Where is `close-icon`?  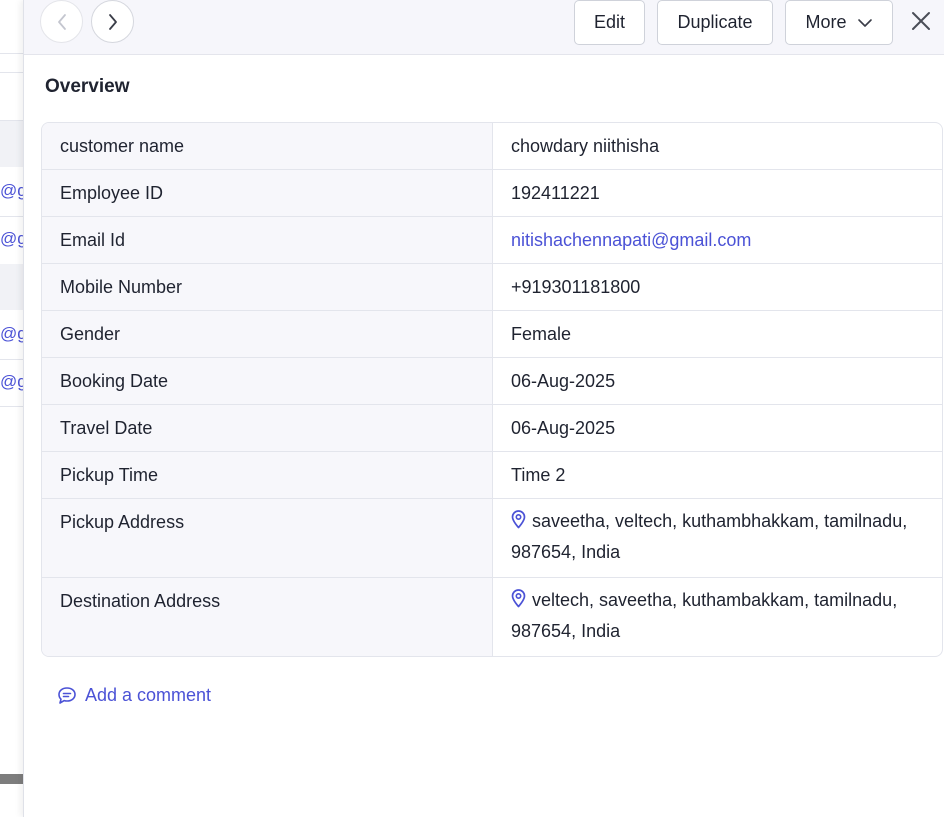 close-icon is located at coordinates (921, 21).